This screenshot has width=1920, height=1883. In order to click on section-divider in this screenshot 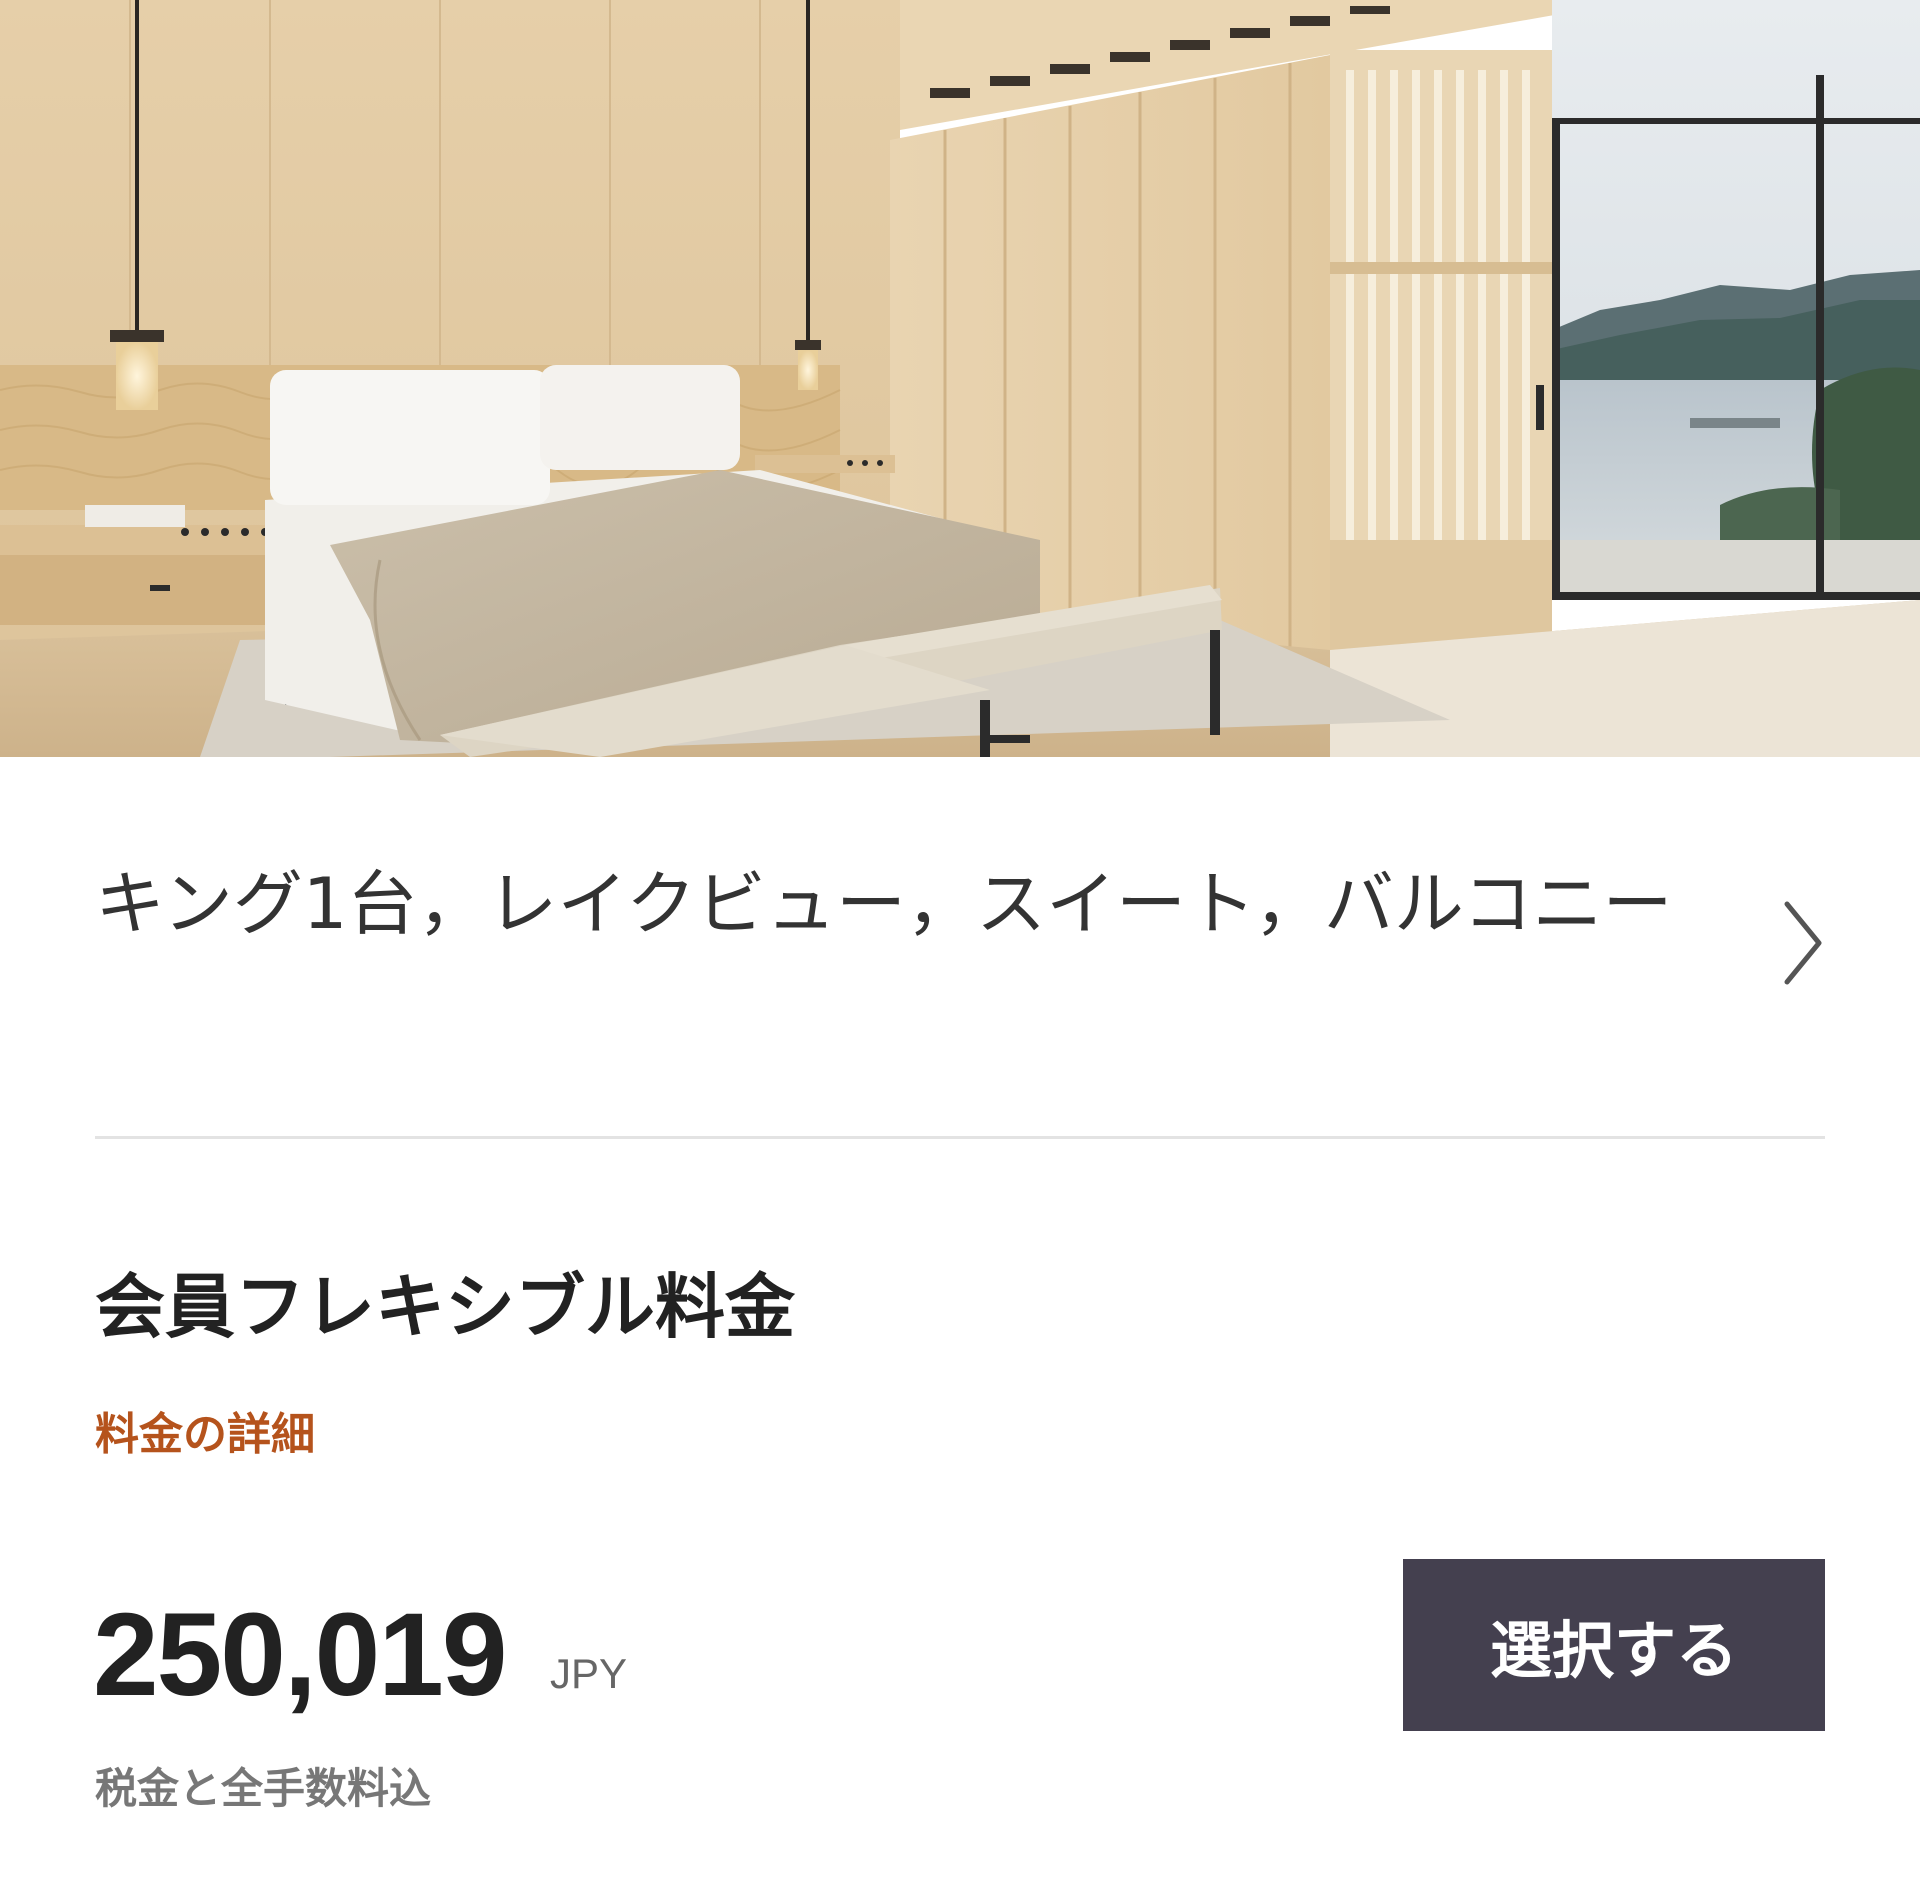, I will do `click(960, 1137)`.